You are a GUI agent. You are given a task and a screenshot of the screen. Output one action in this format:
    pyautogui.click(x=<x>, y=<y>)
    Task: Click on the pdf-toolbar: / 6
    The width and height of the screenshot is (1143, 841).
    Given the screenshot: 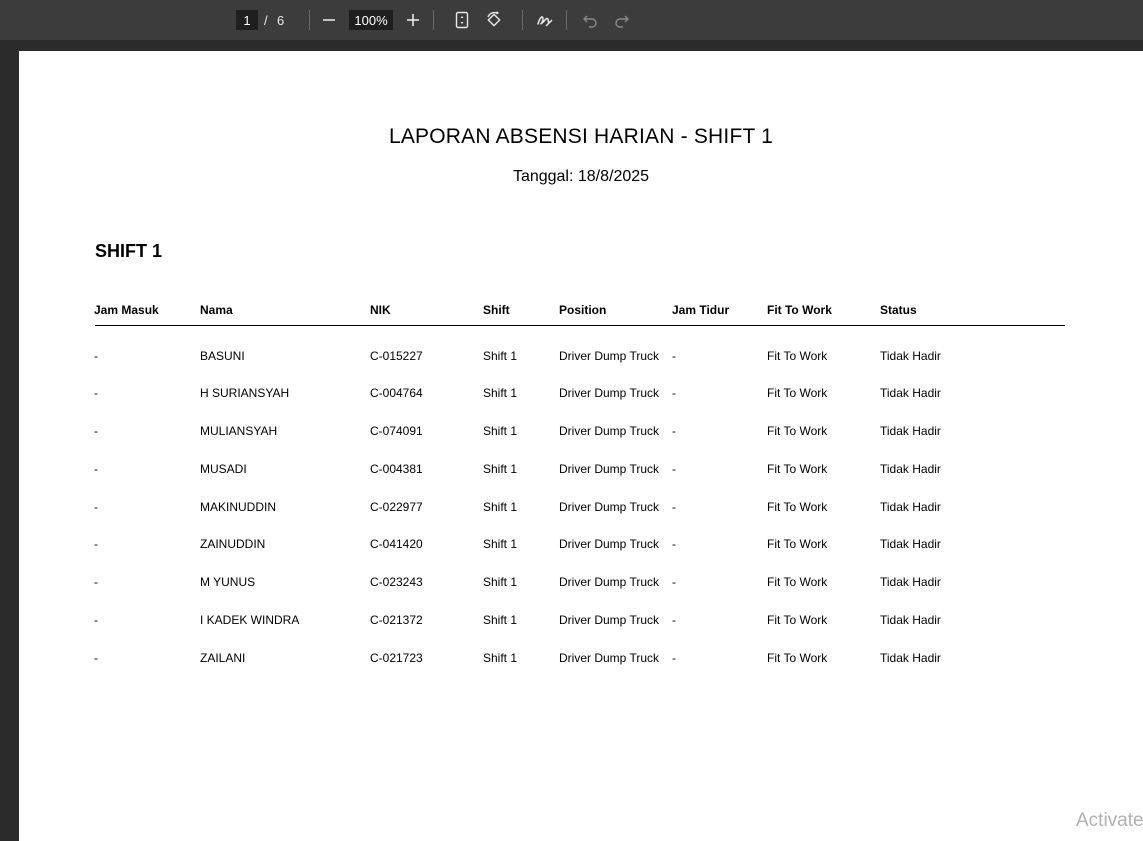 What is the action you would take?
    pyautogui.click(x=571, y=20)
    